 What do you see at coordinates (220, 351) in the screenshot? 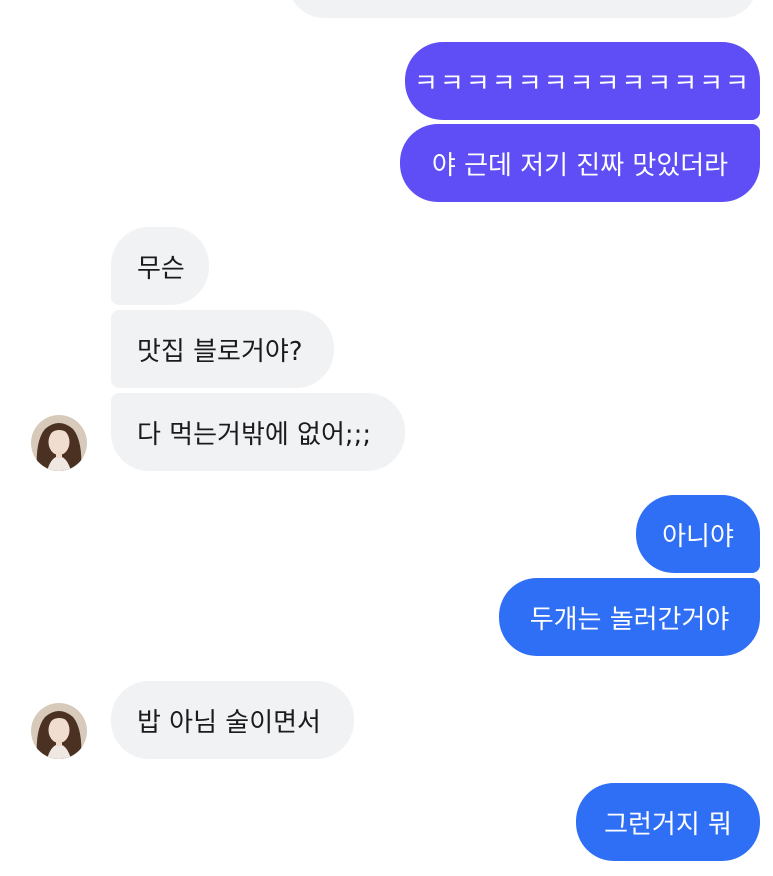
I see `message-text: 맛집 블로거야?` at bounding box center [220, 351].